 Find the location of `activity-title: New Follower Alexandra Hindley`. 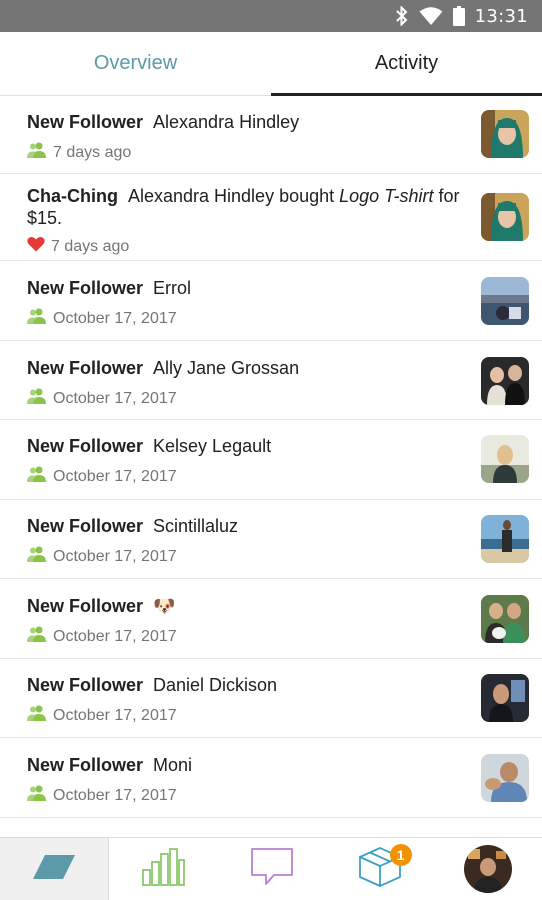

activity-title: New Follower Alexandra Hindley is located at coordinates (244, 122).